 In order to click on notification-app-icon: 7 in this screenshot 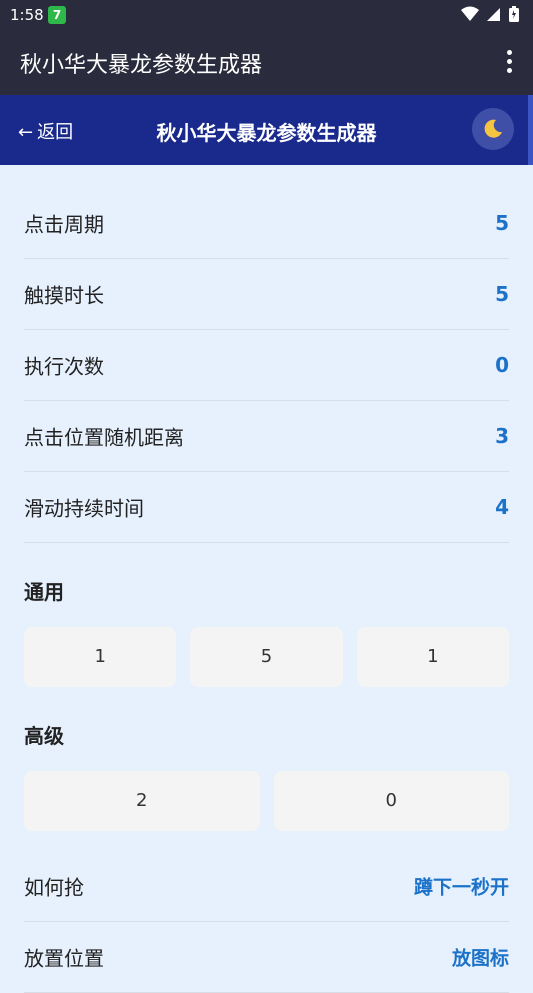, I will do `click(57, 15)`.